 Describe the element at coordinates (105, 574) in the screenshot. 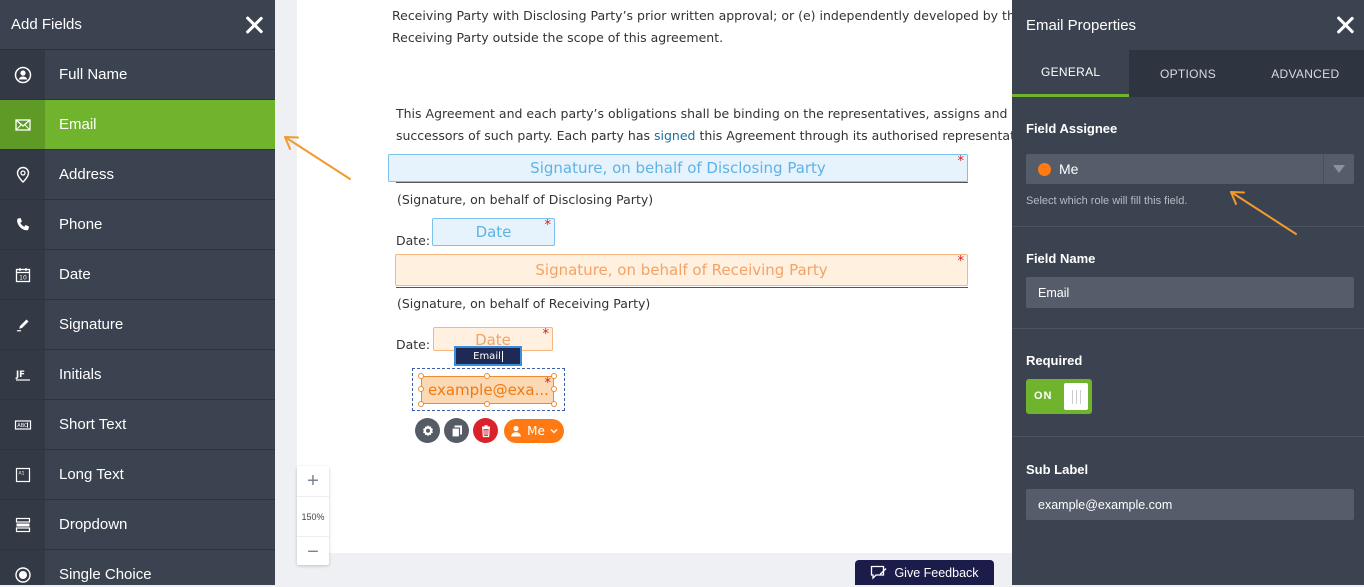

I see `field-item-label: Single Choice` at that location.